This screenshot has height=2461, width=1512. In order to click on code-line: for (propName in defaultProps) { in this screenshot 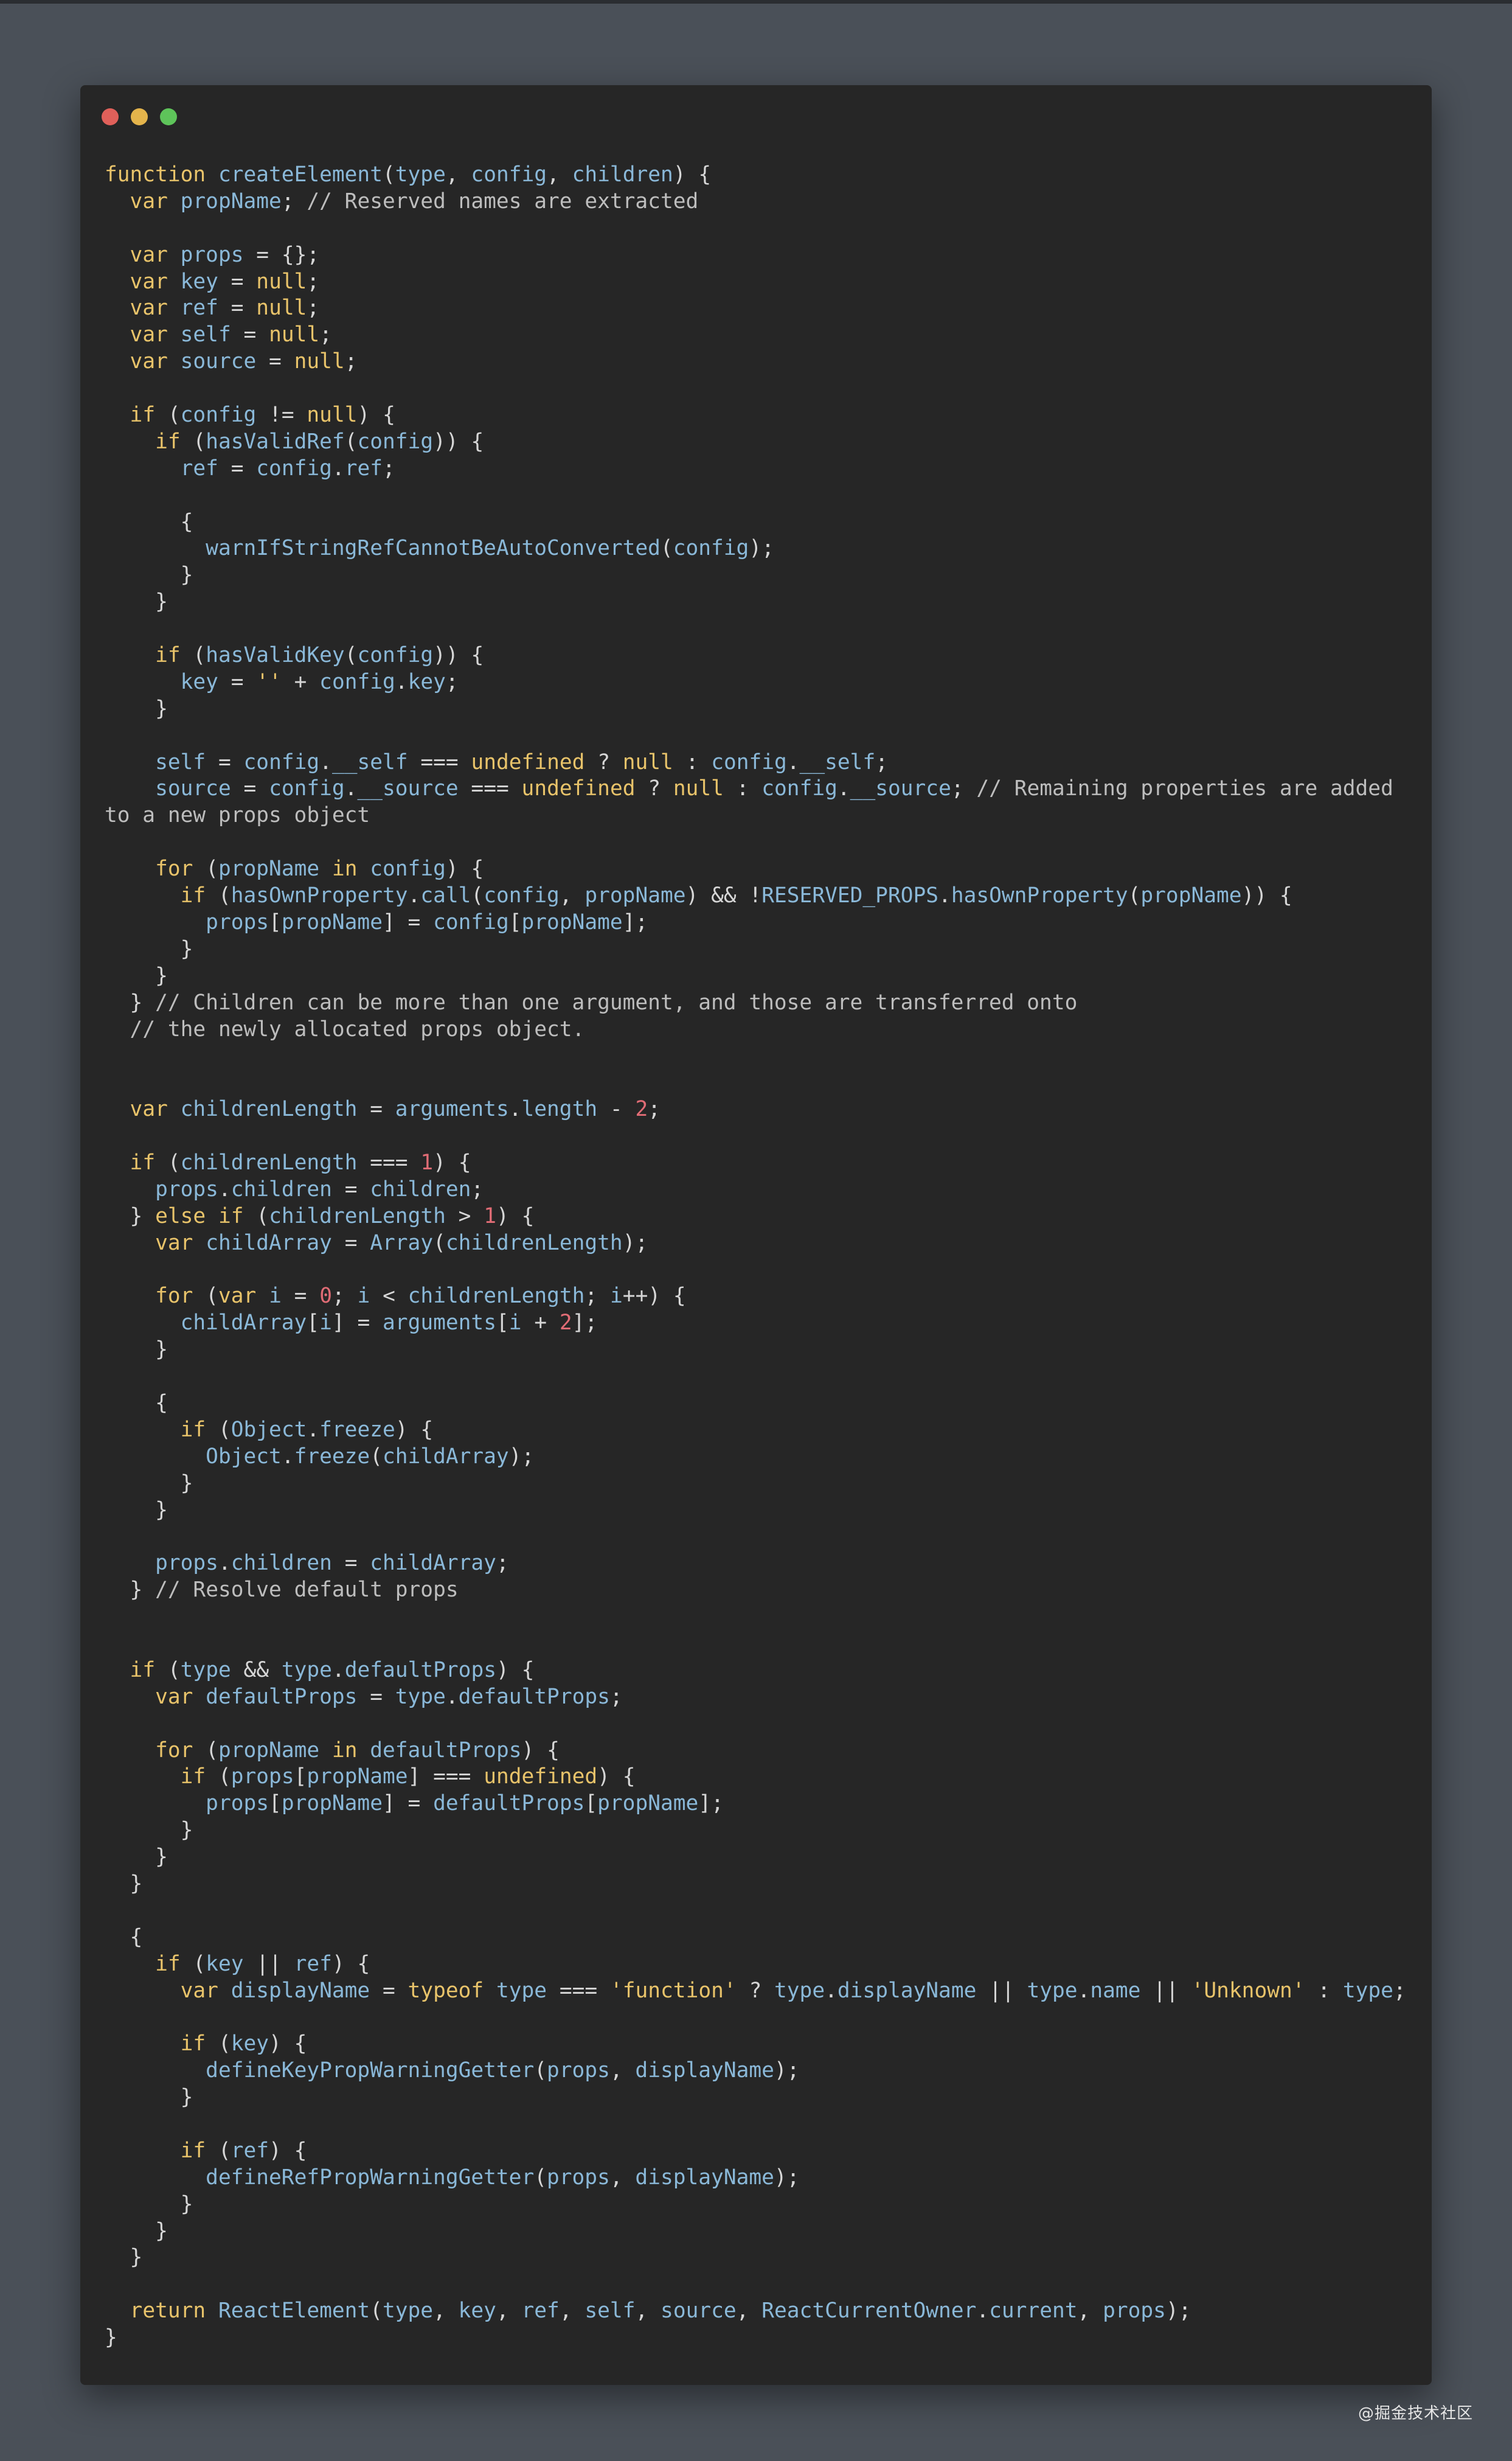, I will do `click(357, 1750)`.